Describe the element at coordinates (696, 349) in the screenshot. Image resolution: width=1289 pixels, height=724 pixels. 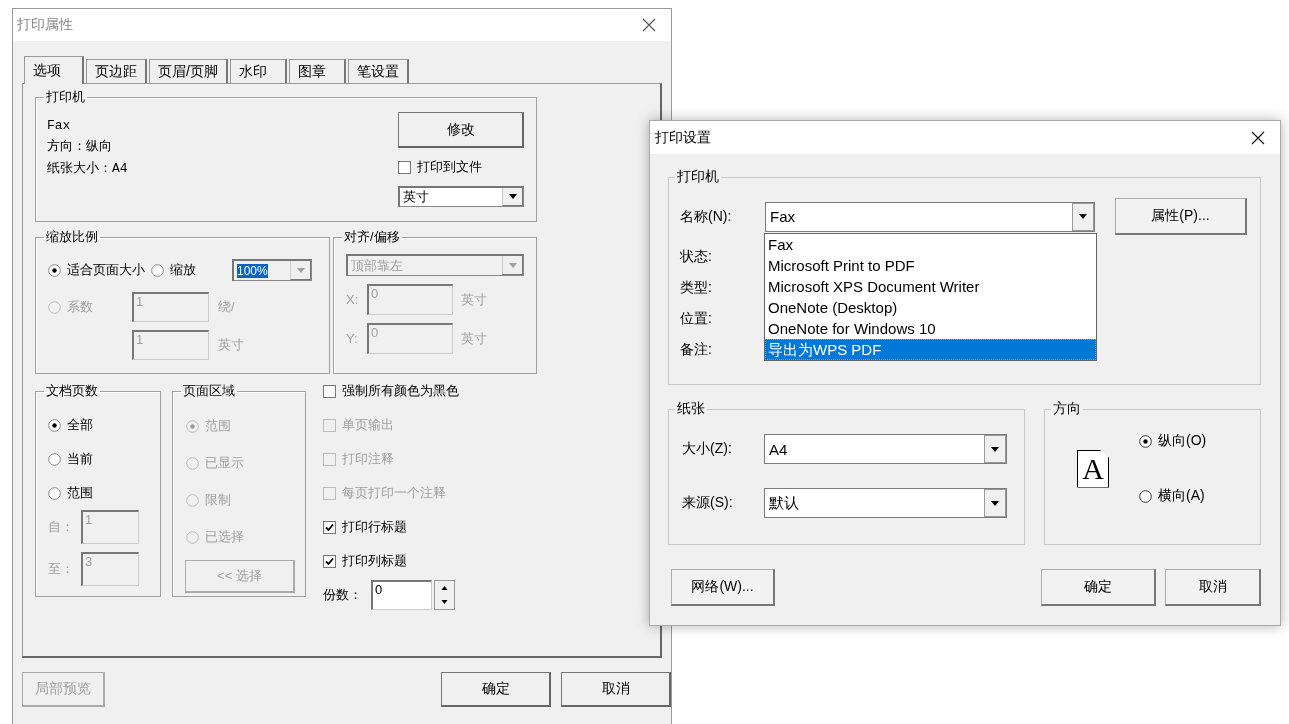
I see `info-label: 备注:` at that location.